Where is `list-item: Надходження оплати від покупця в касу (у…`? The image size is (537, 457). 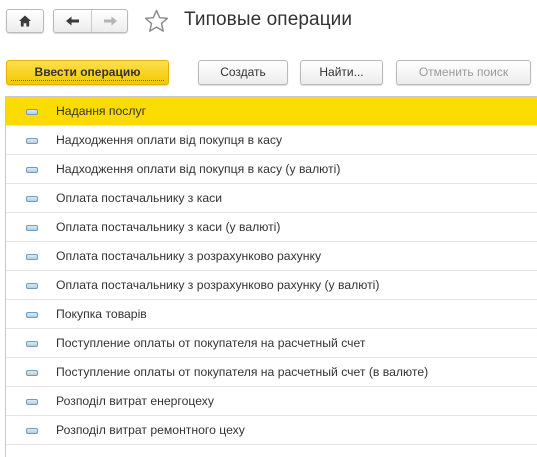
list-item: Надходження оплати від покупця в касу (у… is located at coordinates (271, 169).